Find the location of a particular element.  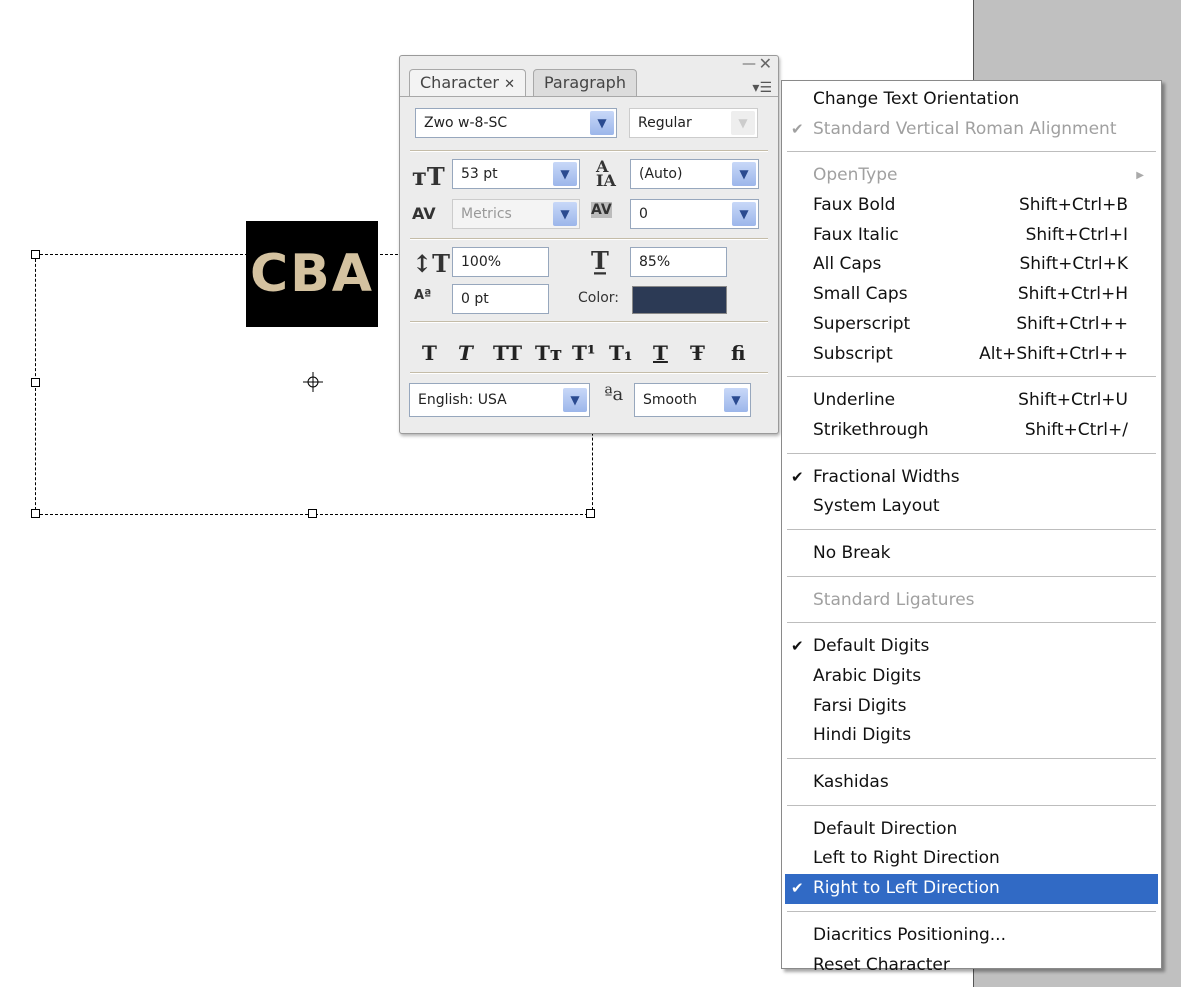

menu-item-faux-italic: Faux Italic Shift+Ctrl+I is located at coordinates (971, 236).